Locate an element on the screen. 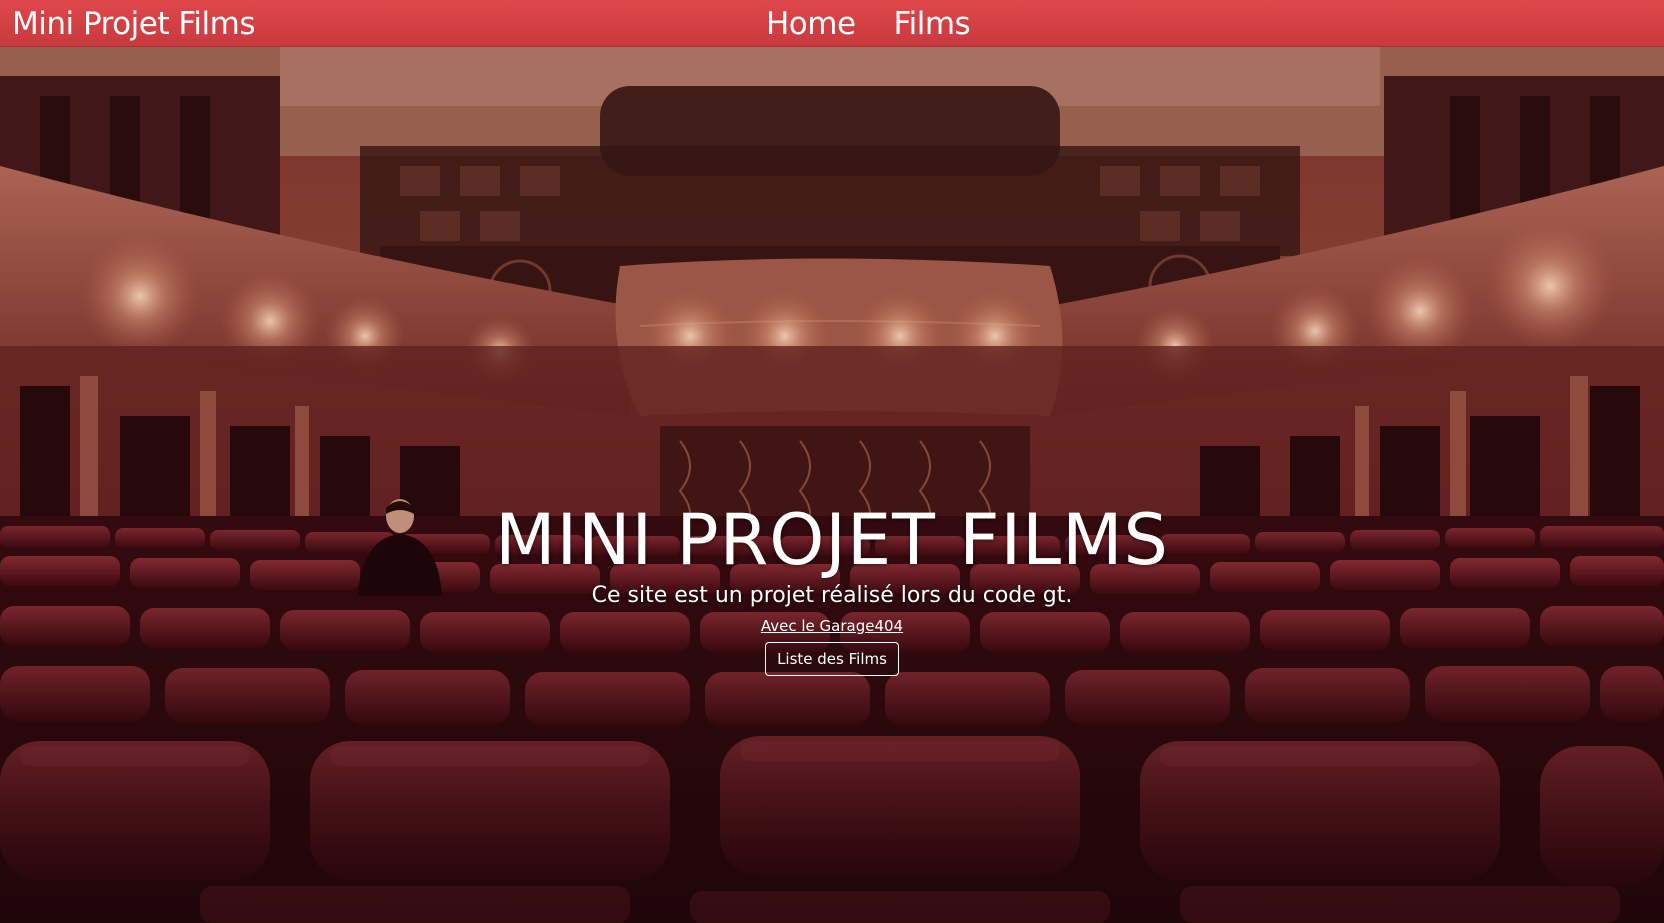 The width and height of the screenshot is (1664, 923). hero-title: MINI PROJET FILMS is located at coordinates (832, 540).